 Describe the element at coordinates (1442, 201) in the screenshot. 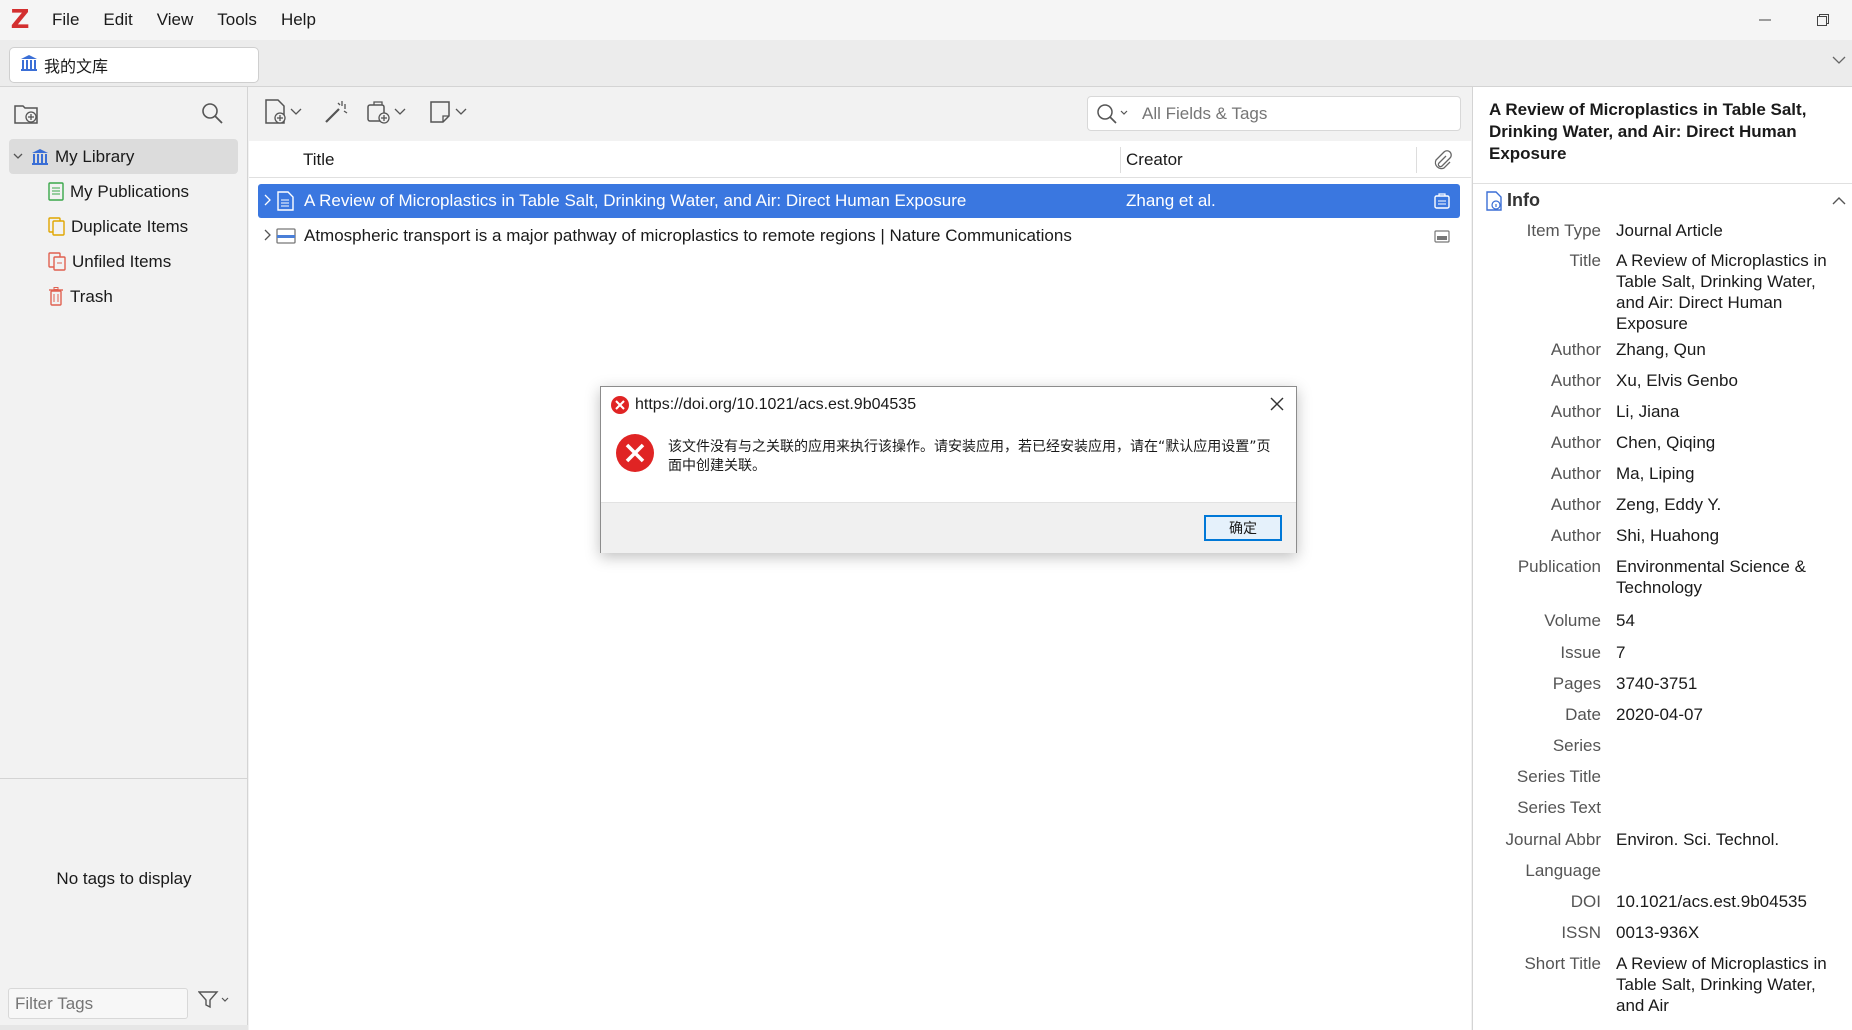

I see `attachment-snapshot-icon` at that location.